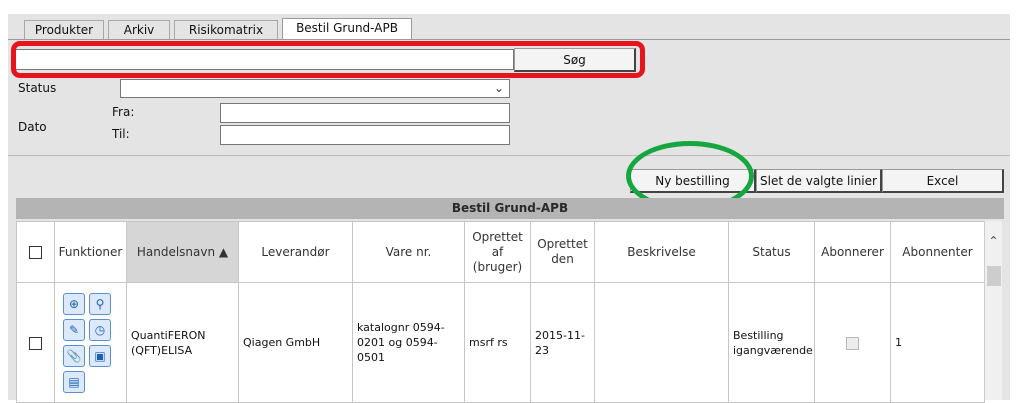 The image size is (1016, 403). Describe the element at coordinates (365, 113) in the screenshot. I see `date-from-input` at that location.